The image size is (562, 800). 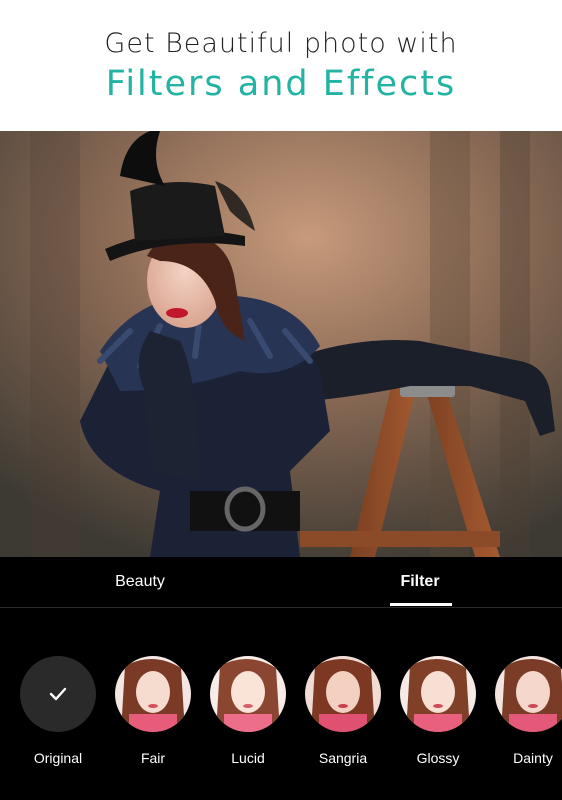 I want to click on promo-headline: Get Beautiful photo with, so click(x=281, y=43).